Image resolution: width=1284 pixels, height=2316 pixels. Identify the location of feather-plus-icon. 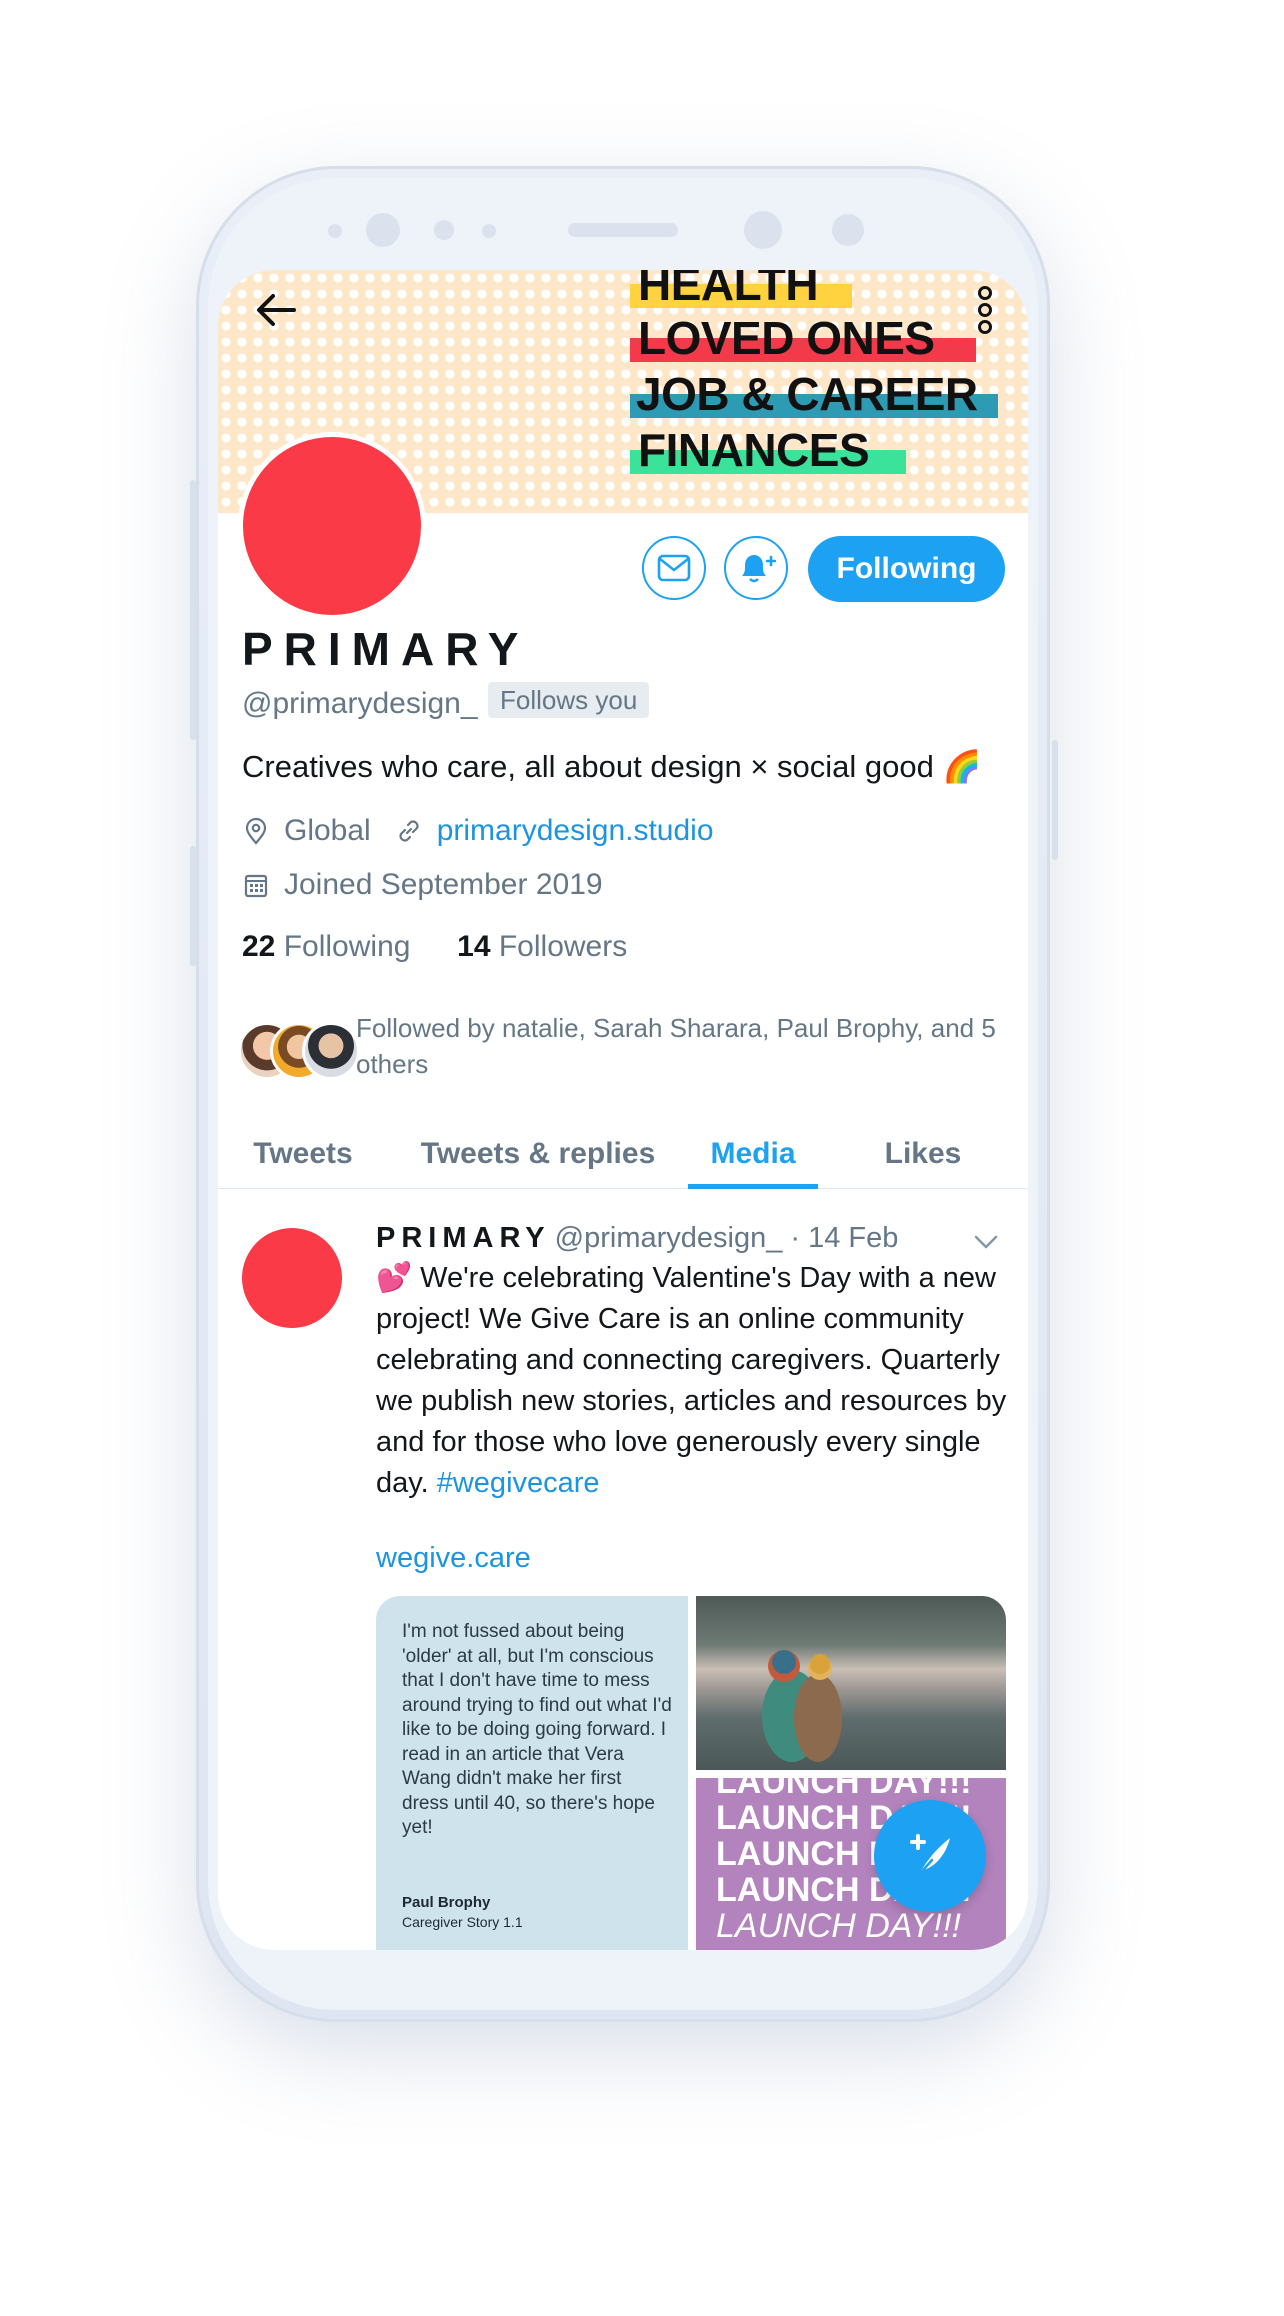
(930, 1856).